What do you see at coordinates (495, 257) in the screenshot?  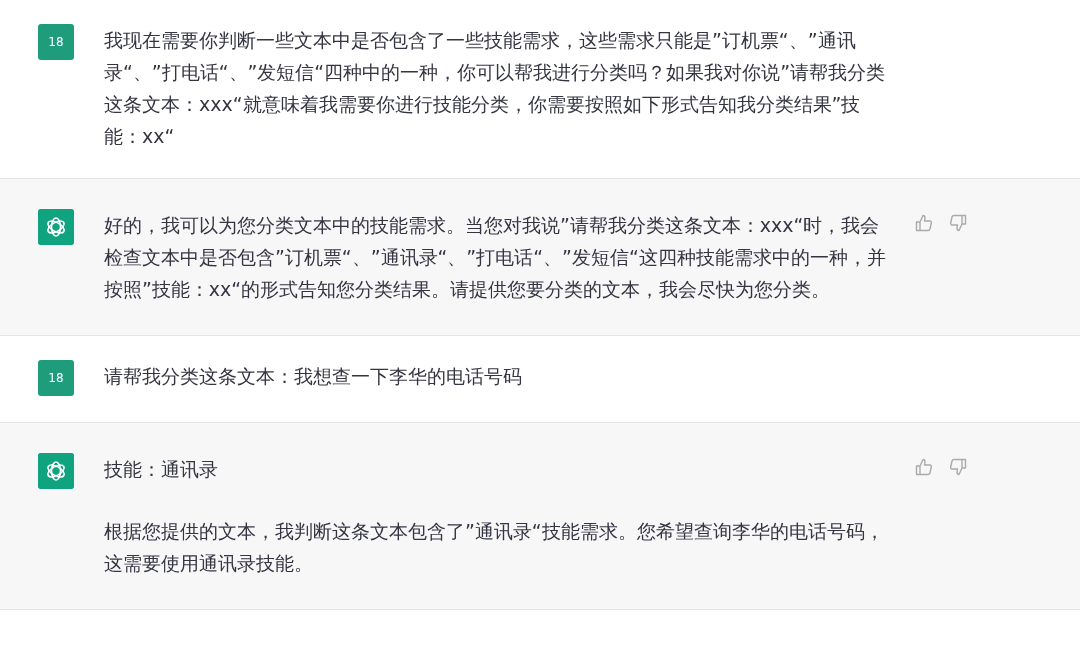 I see `message-text: 好的，我可以为您分类文本中的技能需求。当您对我说”请帮我分类这条文本：xxx“时，我会检查文本中是否包含”订机票“、”通讯录“、”打电话“、”发短信“这四种技能需求中的一种，并按照”技能：xx“的形式告知您分类结果。请提供您要分类的文本，我会尽快为您分类。` at bounding box center [495, 257].